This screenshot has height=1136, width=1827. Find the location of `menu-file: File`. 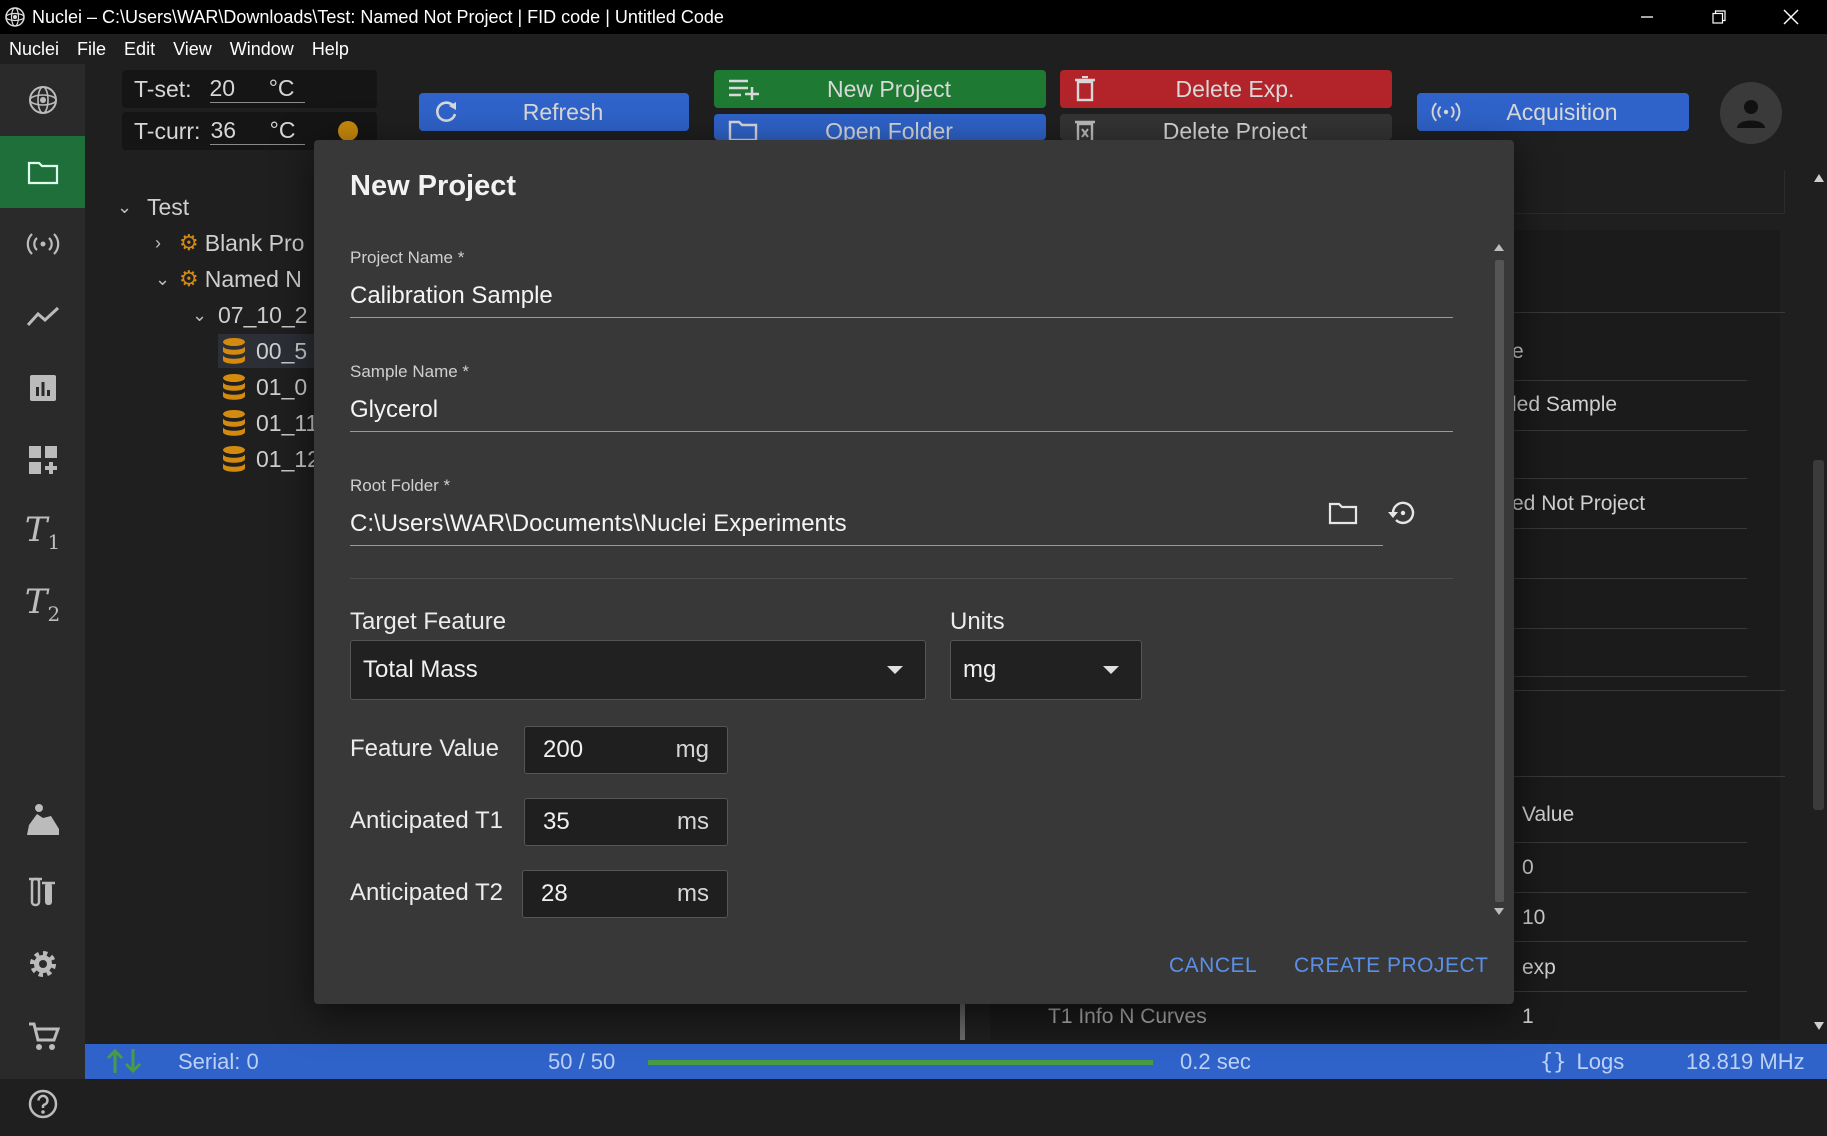

menu-file: File is located at coordinates (91, 49).